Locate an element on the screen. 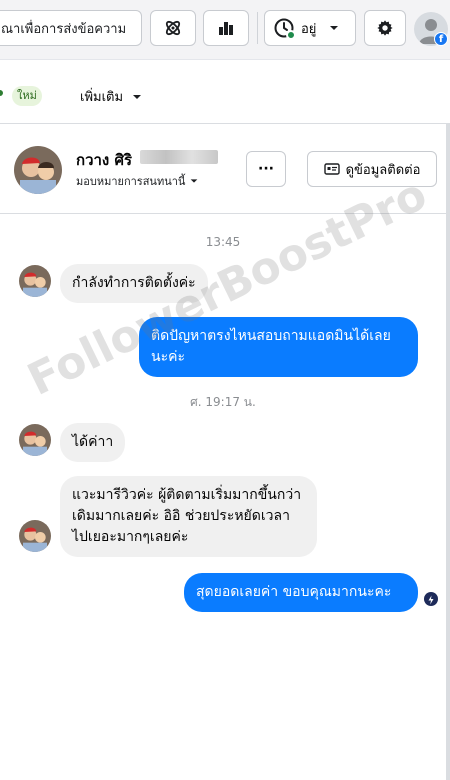 The width and height of the screenshot is (450, 780). outgoing-message: ติดปัญหาตรงไหนสอบถามแอดมินได้เลยนะค่ะ is located at coordinates (278, 347).